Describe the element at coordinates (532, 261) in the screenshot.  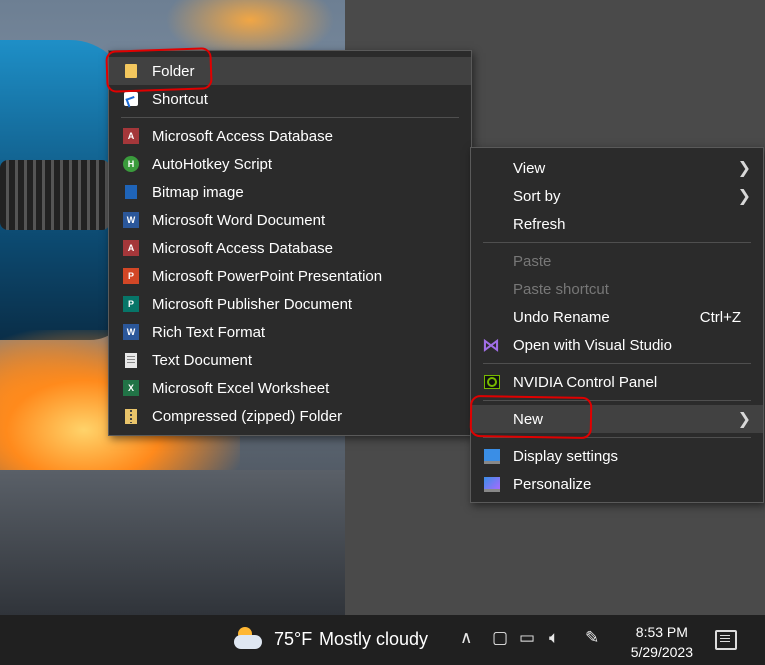
I see `menu-paste-label: Paste` at that location.